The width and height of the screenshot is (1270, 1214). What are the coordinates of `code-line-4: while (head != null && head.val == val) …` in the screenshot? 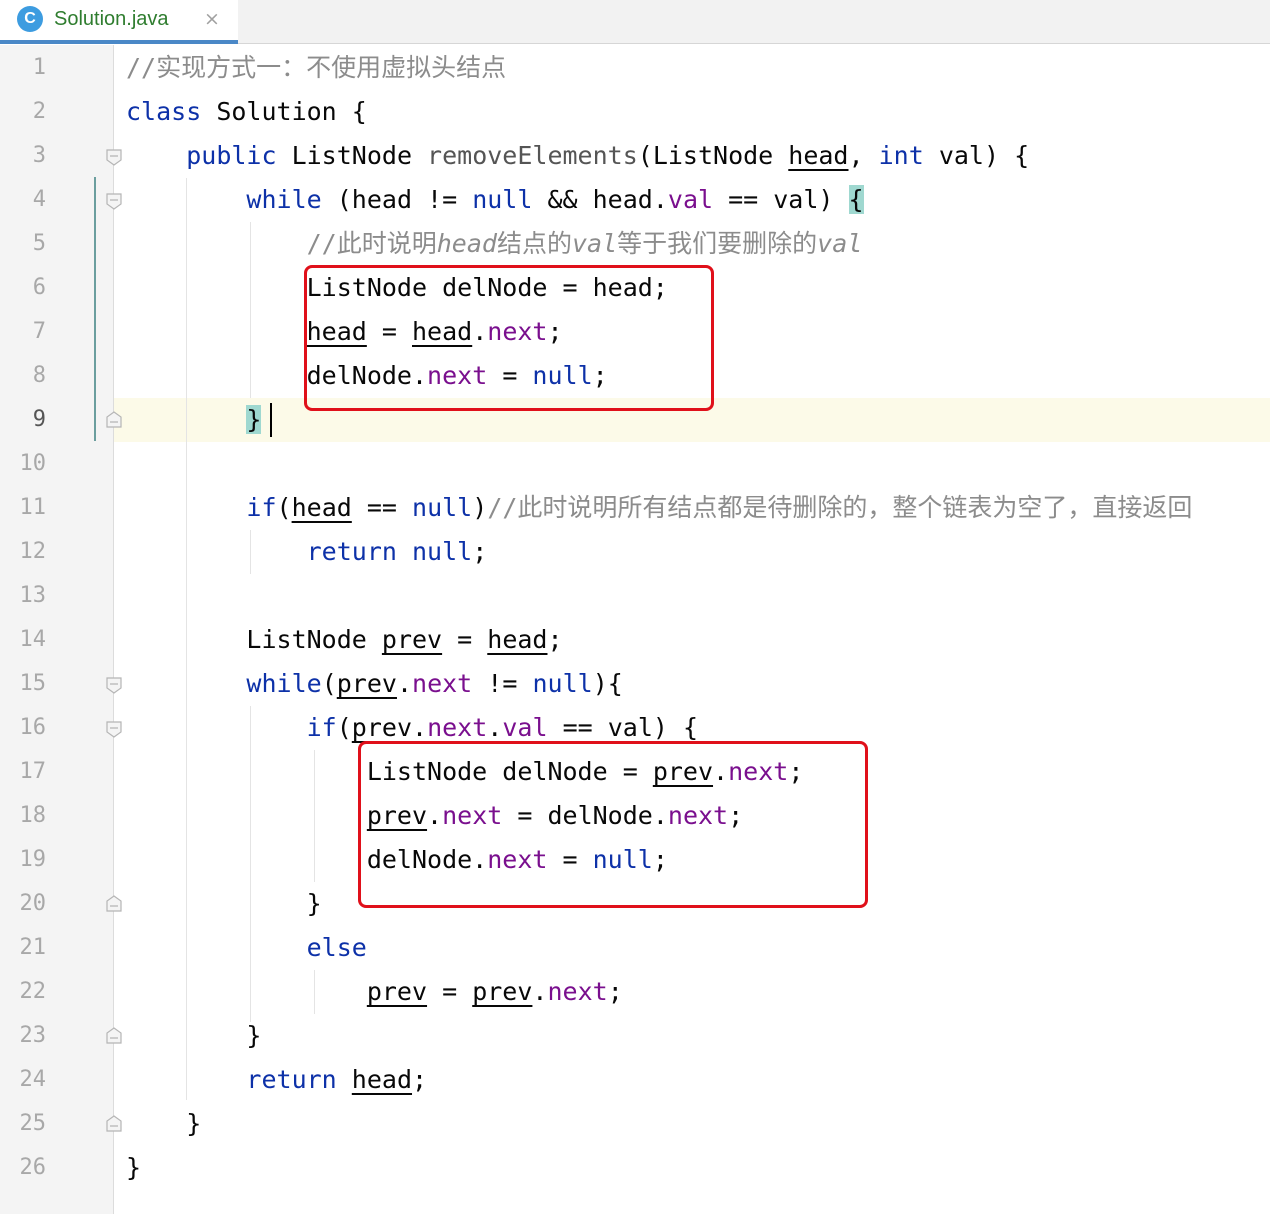 It's located at (495, 200).